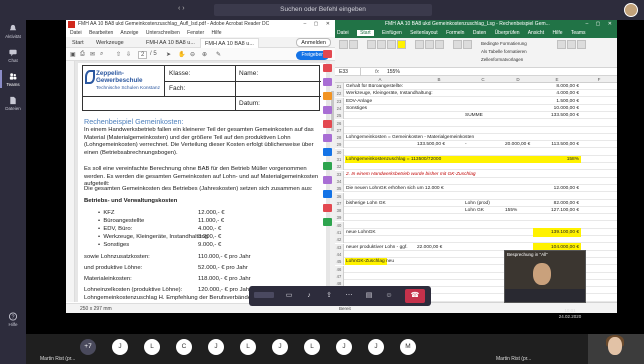  Describe the element at coordinates (118, 54) in the screenshot. I see `page-up-icon: ⇧` at that location.